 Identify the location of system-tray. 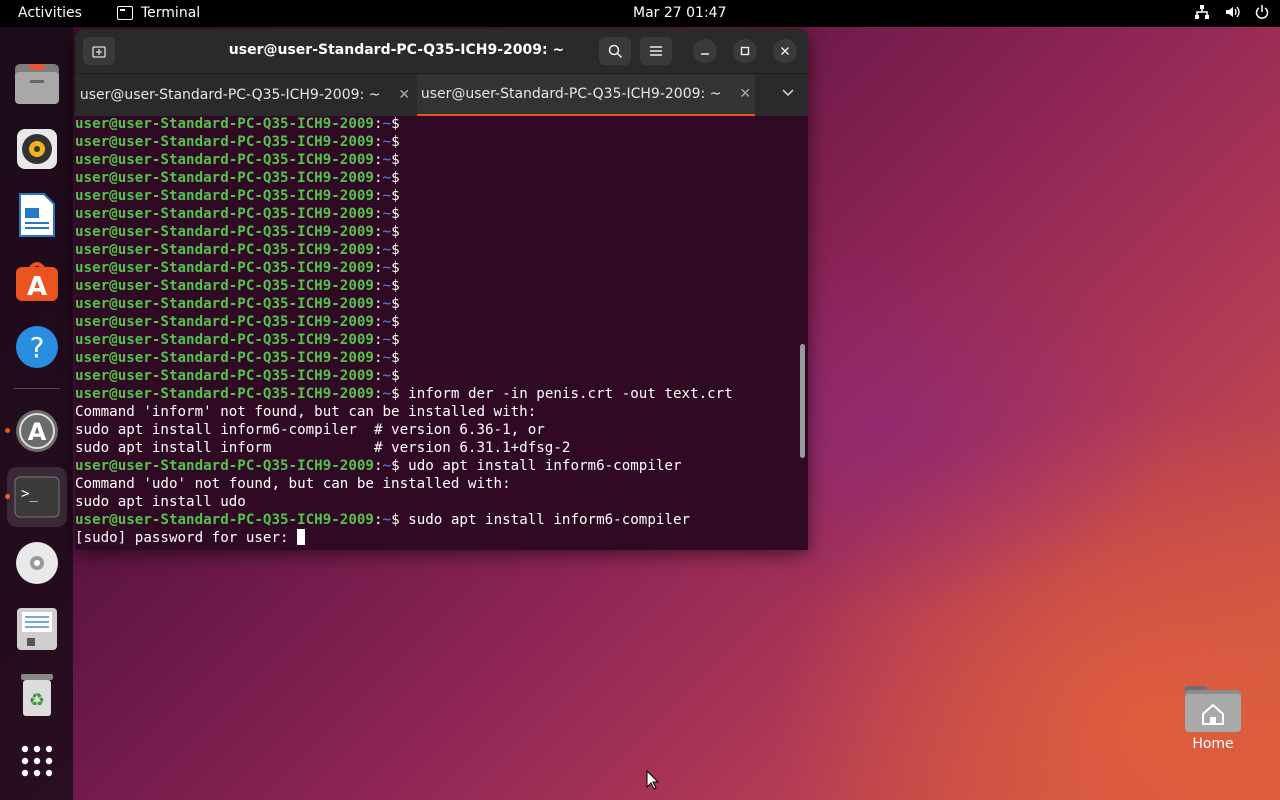
(1232, 12).